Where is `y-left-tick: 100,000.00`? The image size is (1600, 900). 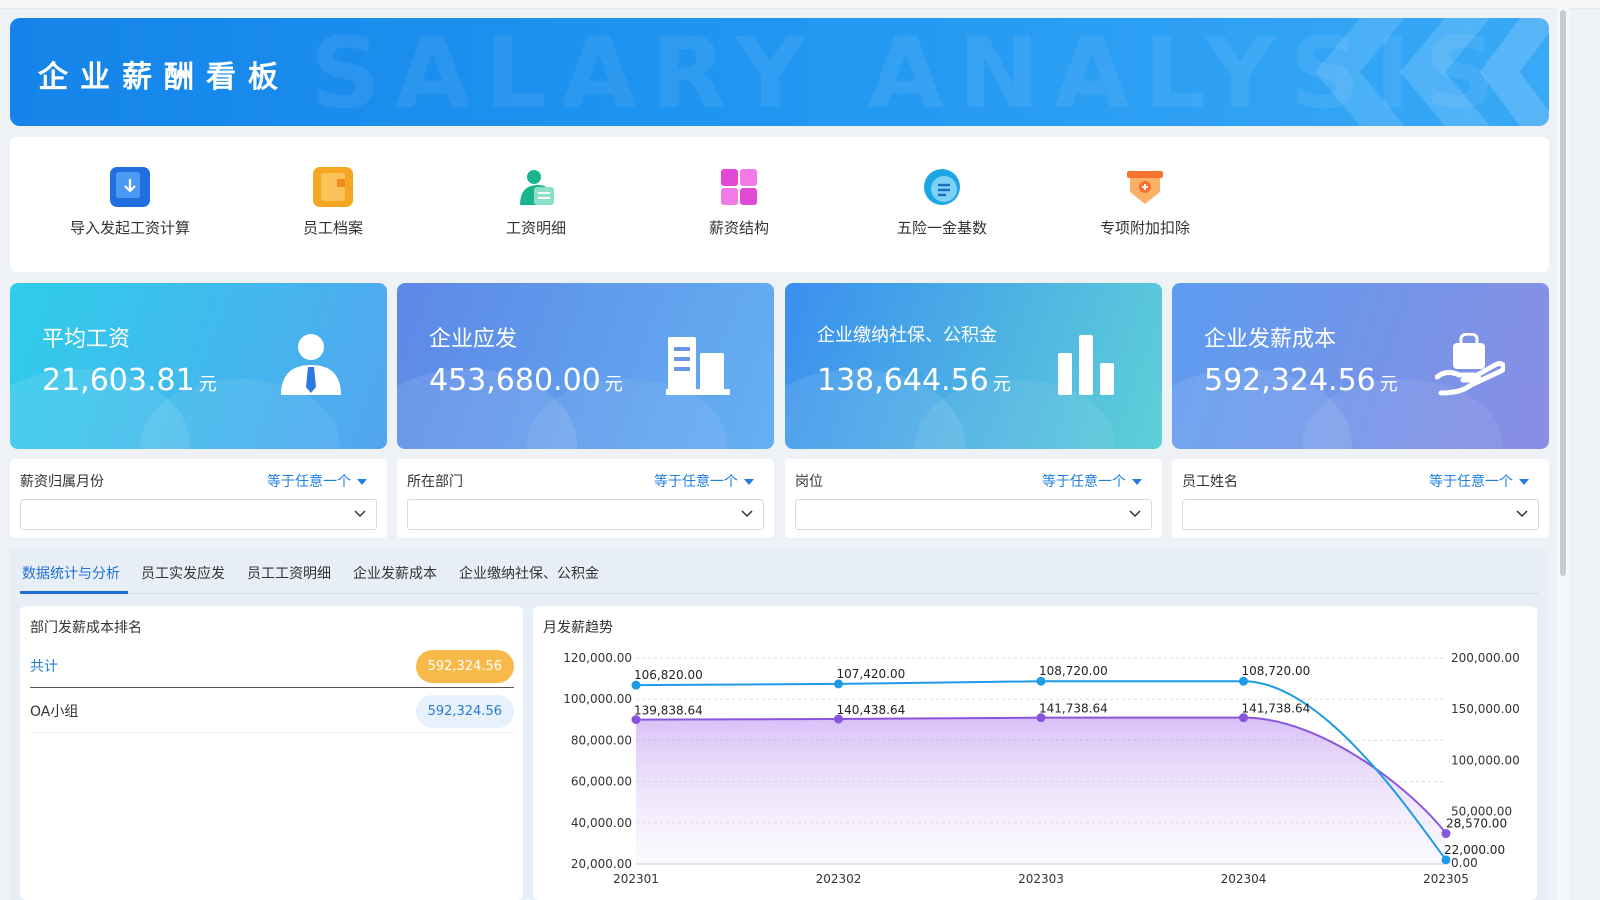 y-left-tick: 100,000.00 is located at coordinates (597, 699).